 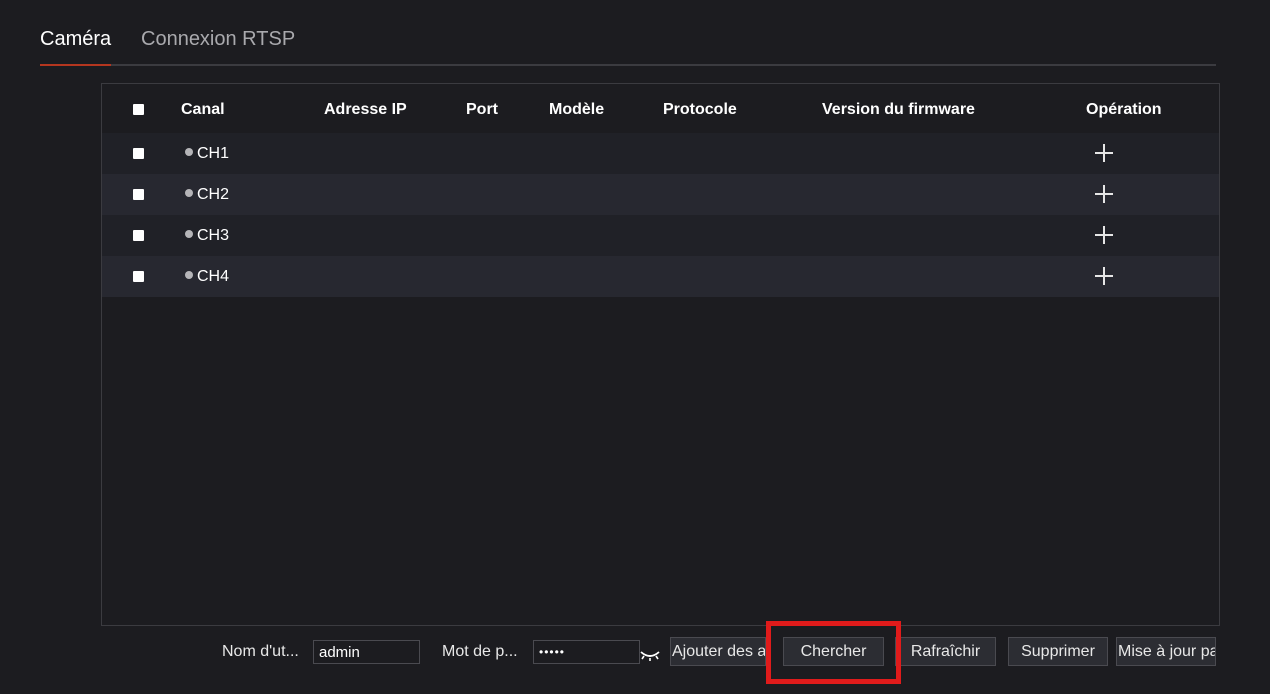 I want to click on channel-label: CH1, so click(x=213, y=153).